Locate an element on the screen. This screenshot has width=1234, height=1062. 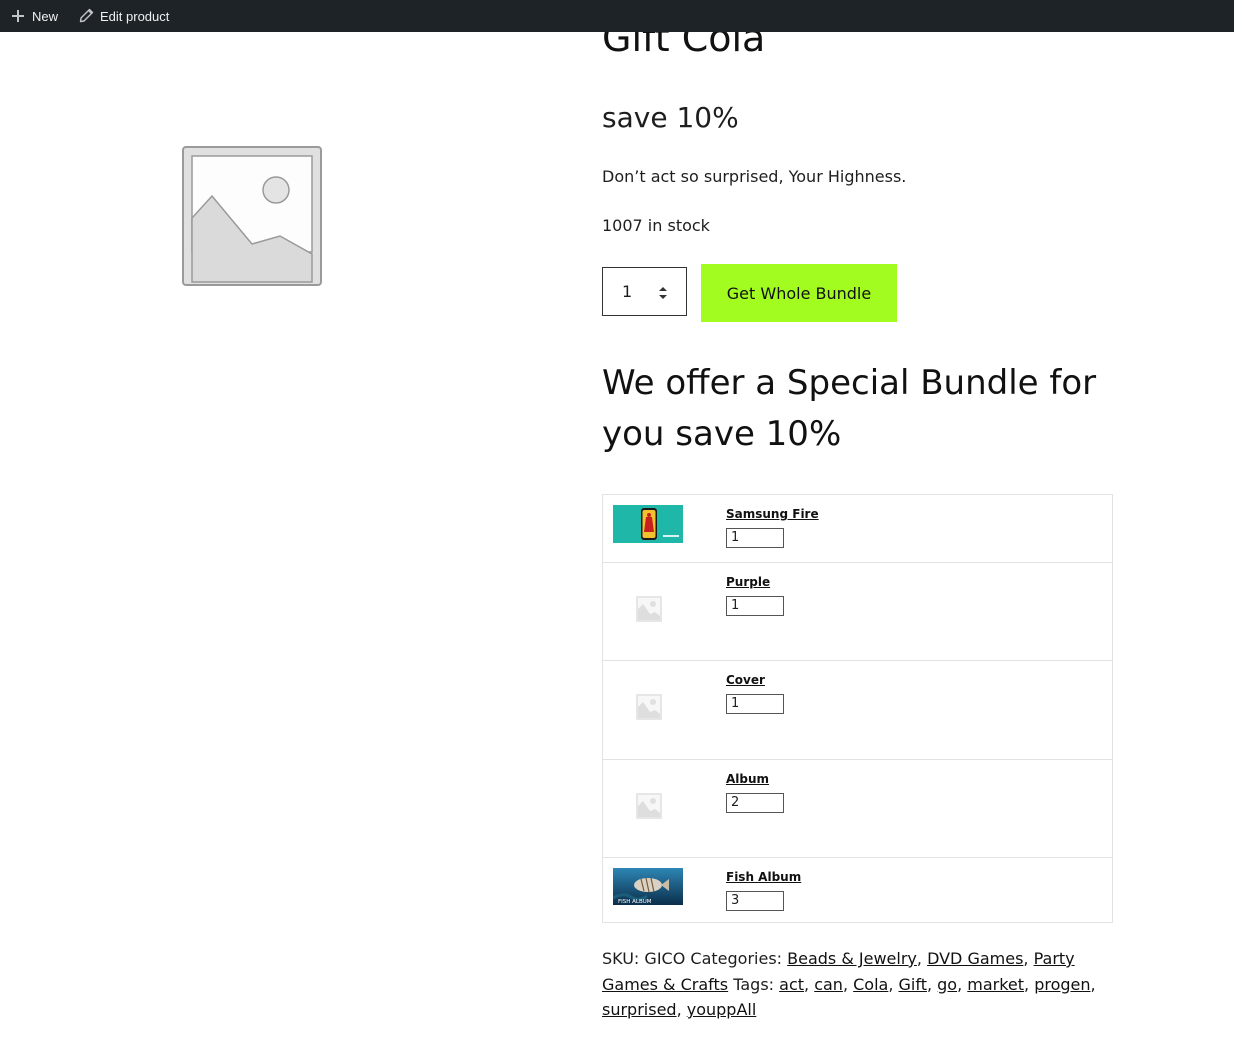
get-whole-bundle-button: Get Whole Bundle is located at coordinates (799, 293).